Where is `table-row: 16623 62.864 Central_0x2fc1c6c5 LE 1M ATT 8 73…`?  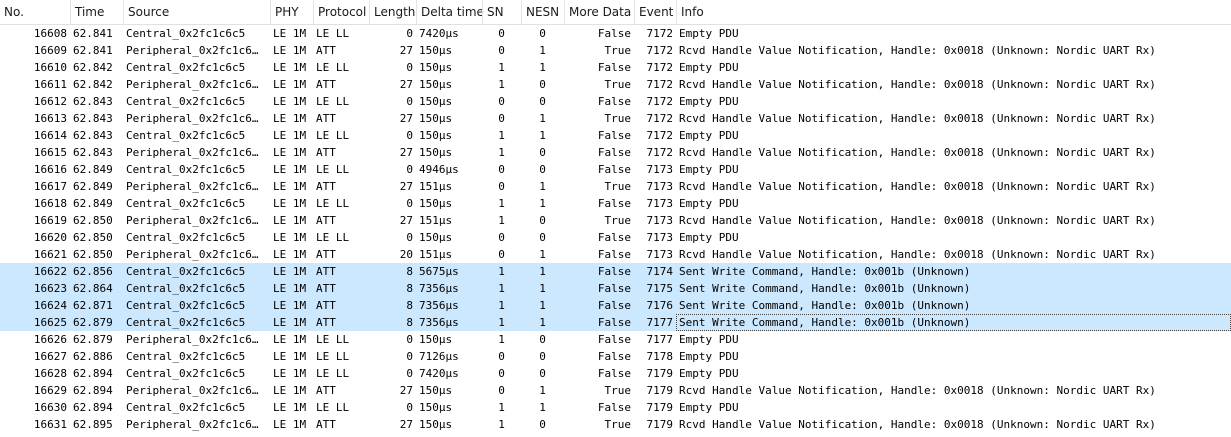
table-row: 16623 62.864 Central_0x2fc1c6c5 LE 1M ATT 8 73… is located at coordinates (615, 288).